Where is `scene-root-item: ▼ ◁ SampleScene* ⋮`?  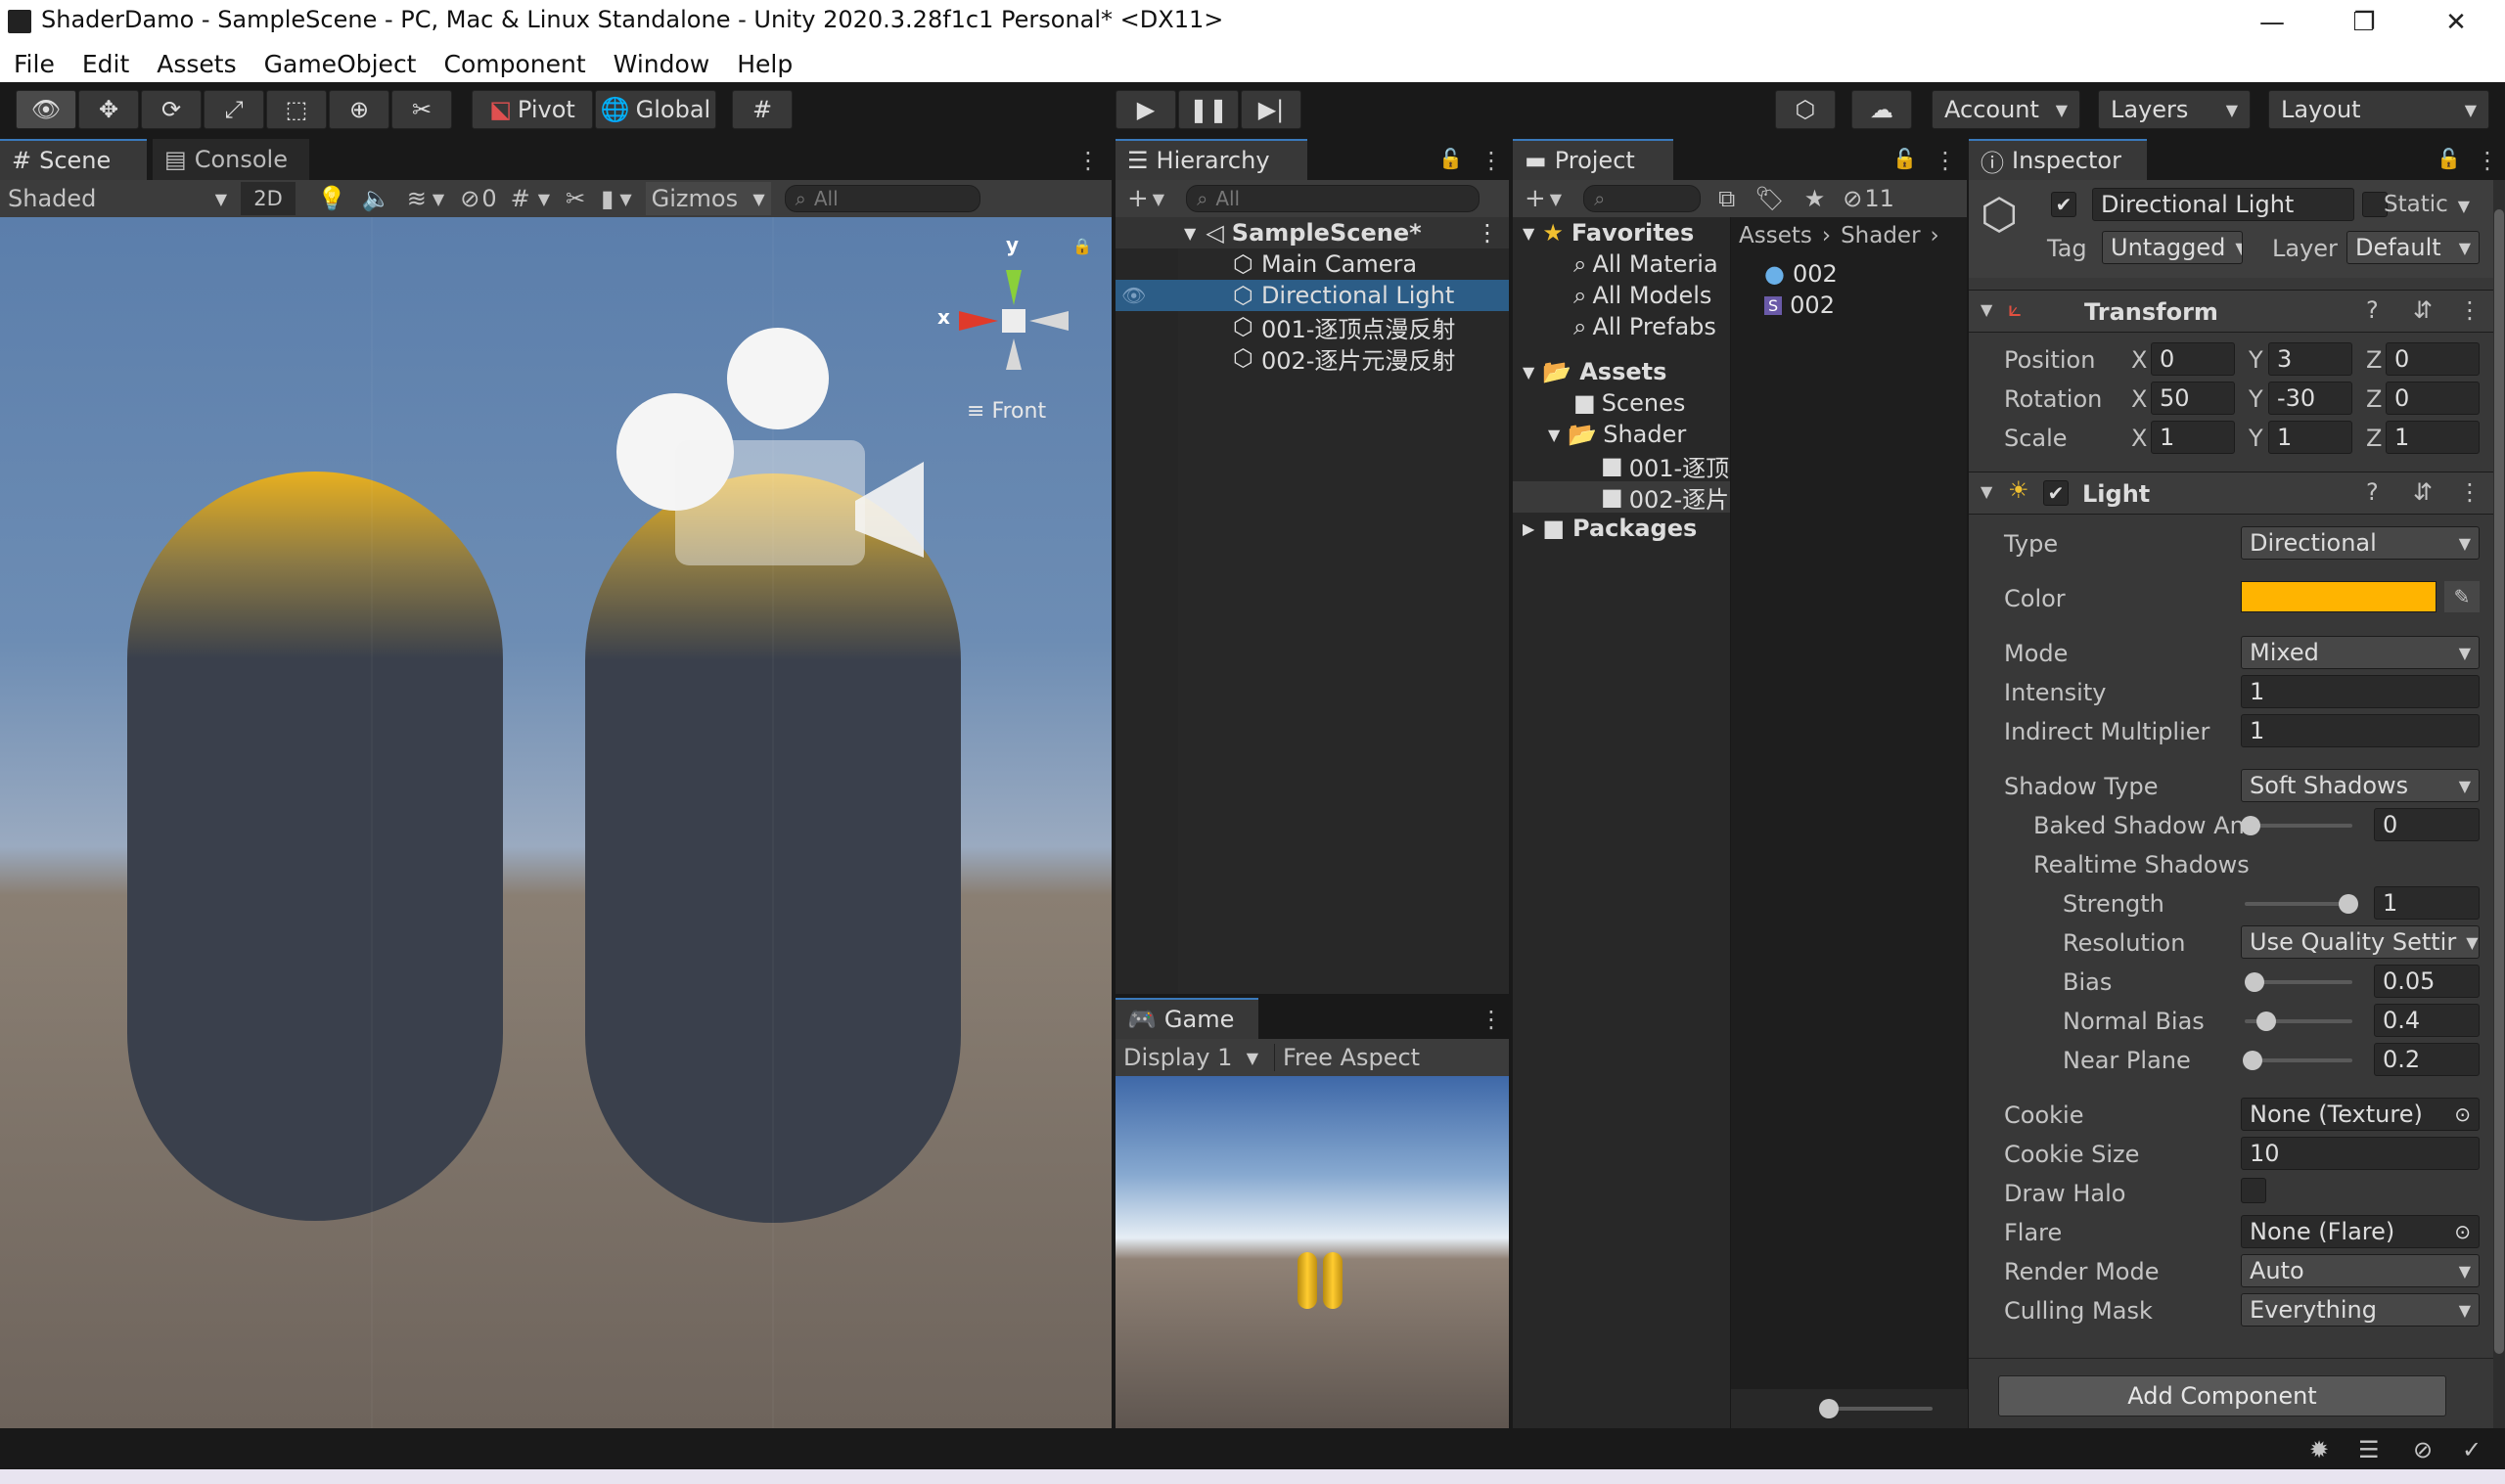 scene-root-item: ▼ ◁ SampleScene* ⋮ is located at coordinates (1312, 232).